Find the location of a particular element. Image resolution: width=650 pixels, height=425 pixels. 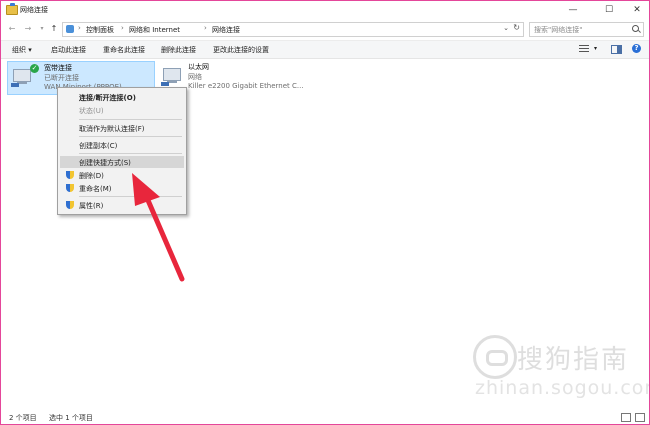

menu-item-connect-disconnect: 连接/断开连接(O) is located at coordinates (122, 97).